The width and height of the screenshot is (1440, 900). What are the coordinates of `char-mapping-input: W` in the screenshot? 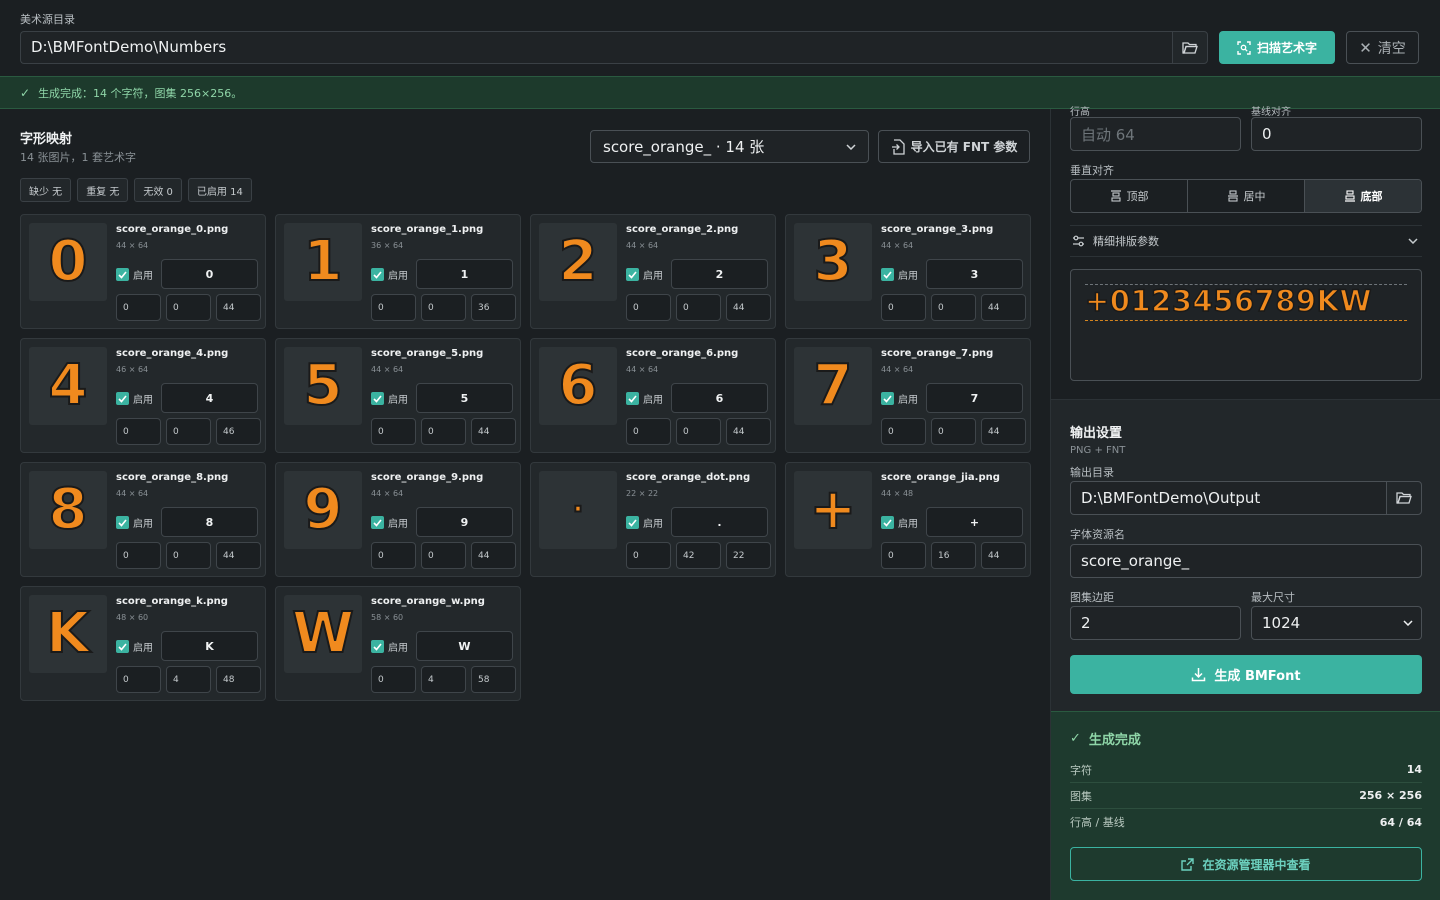 It's located at (464, 646).